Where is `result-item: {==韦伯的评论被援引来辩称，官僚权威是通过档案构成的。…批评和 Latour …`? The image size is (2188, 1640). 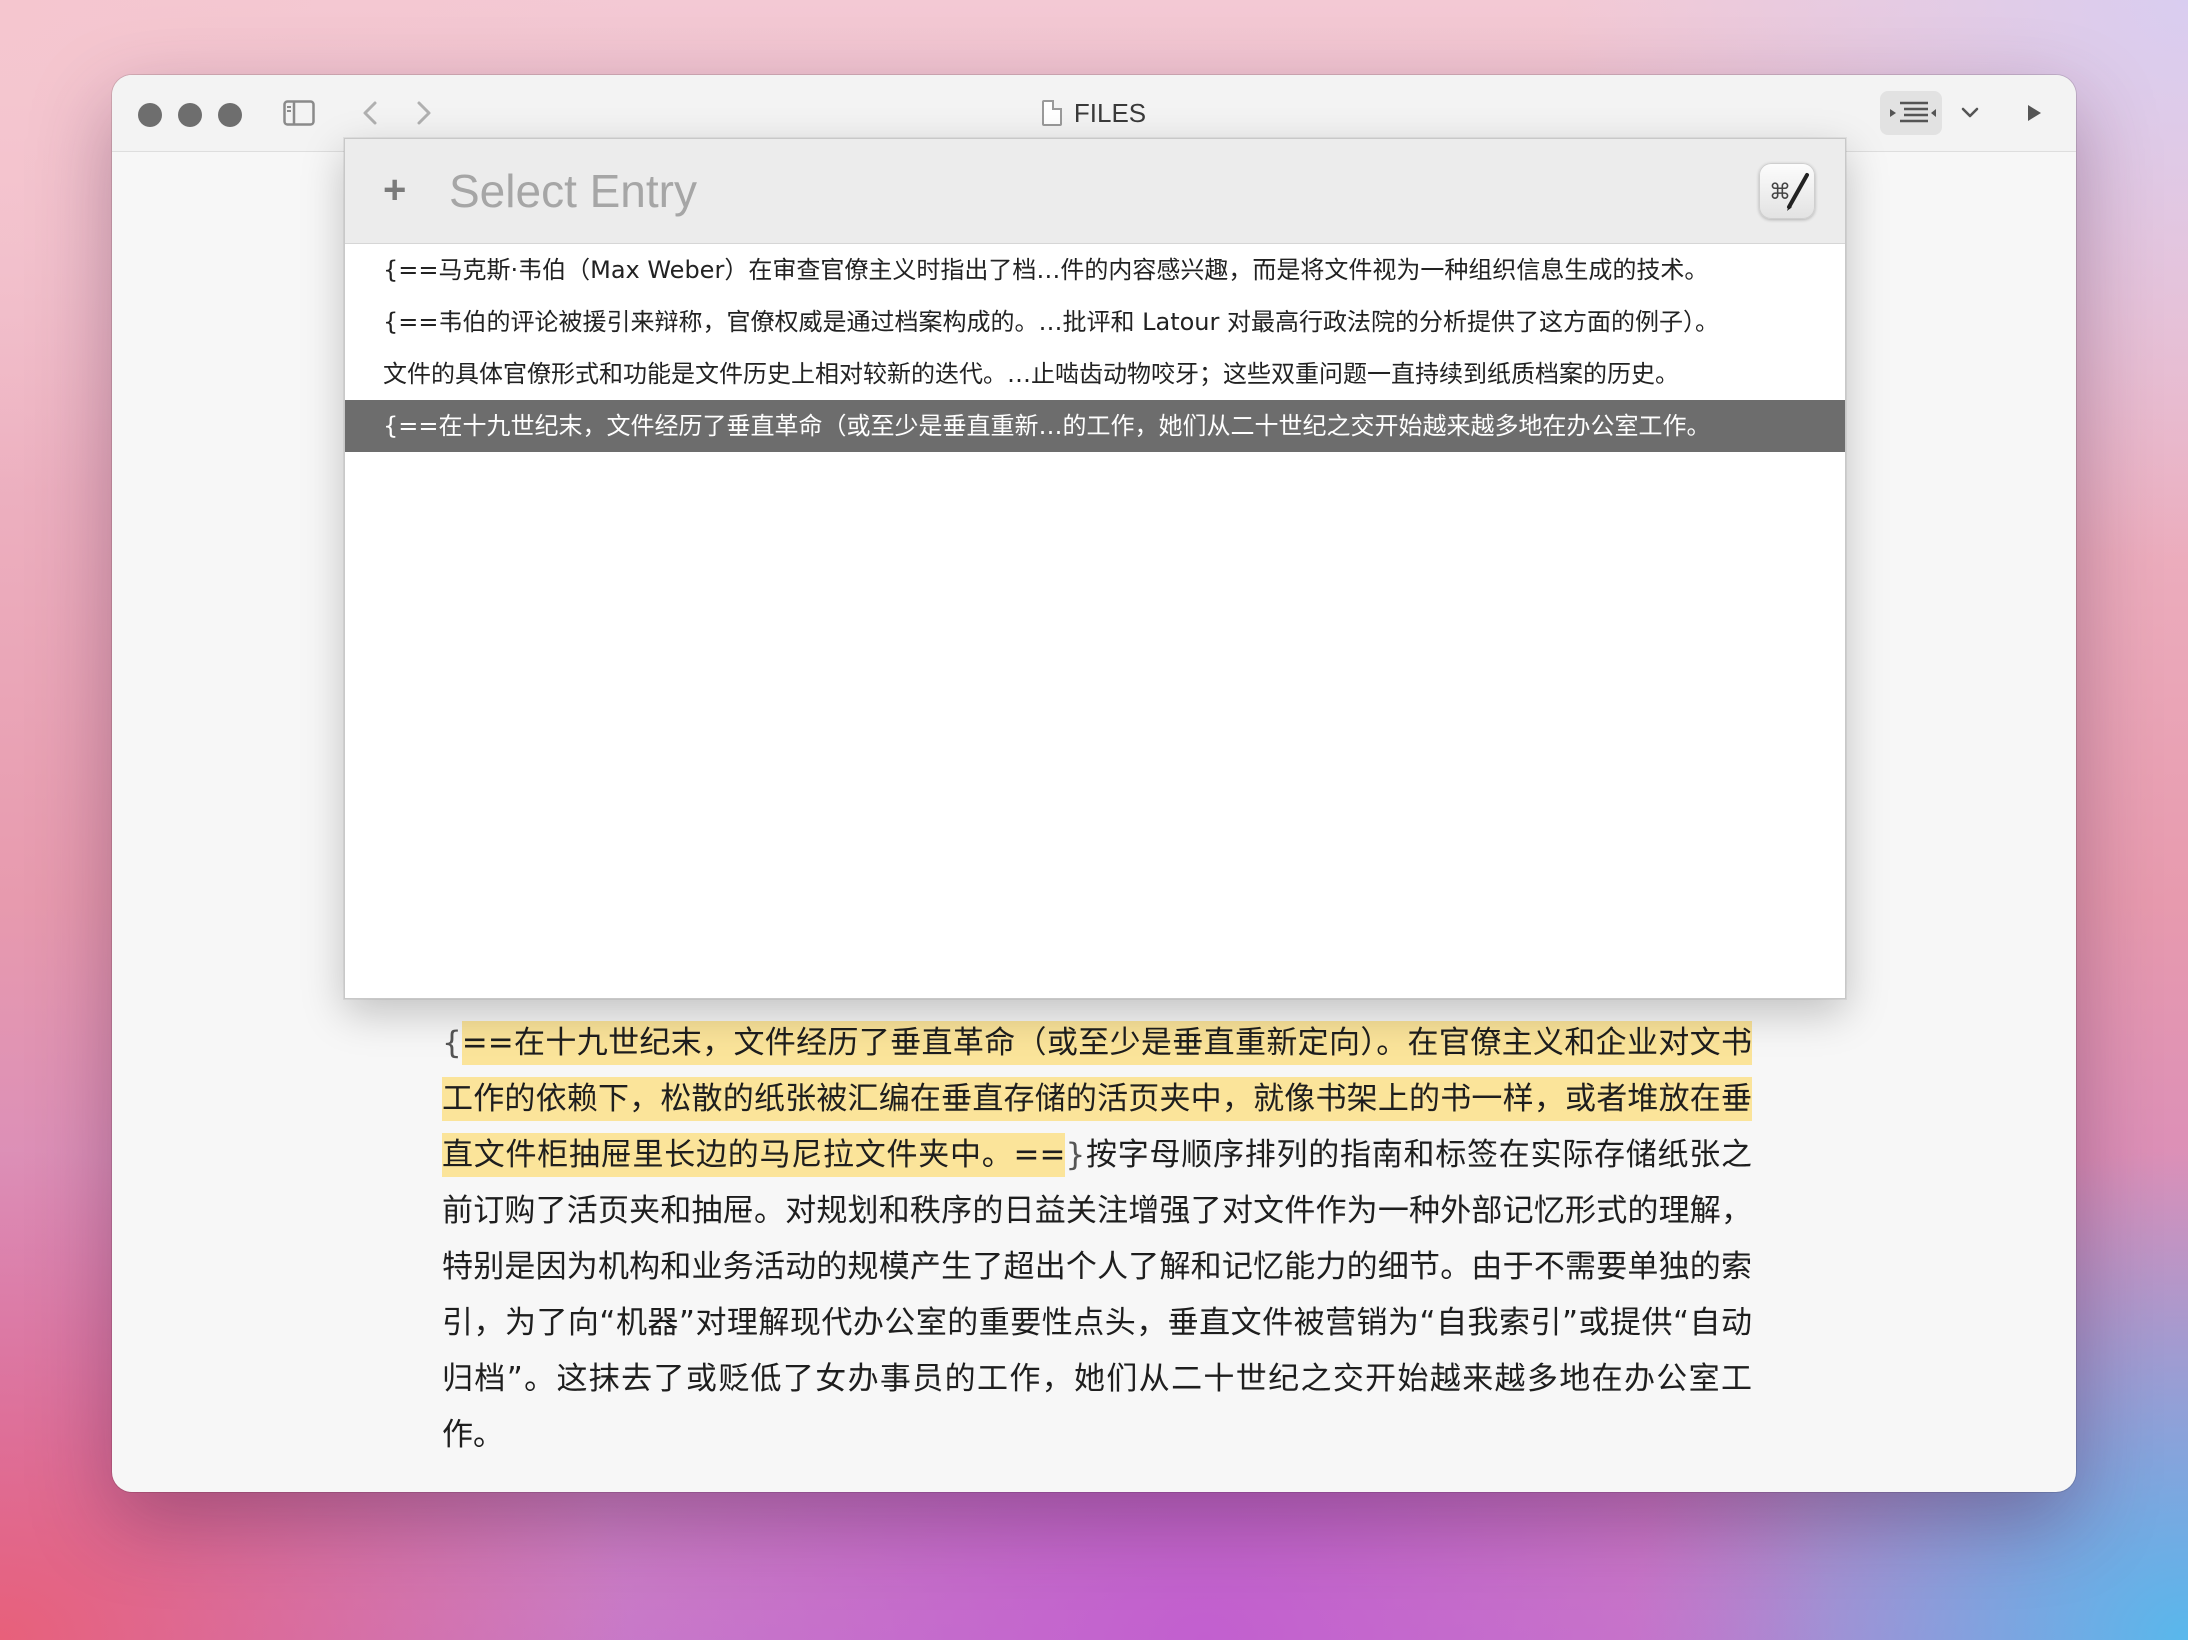 result-item: {==韦伯的评论被援引来辩称，官僚权威是通过档案构成的。…批评和 Latour … is located at coordinates (1095, 322).